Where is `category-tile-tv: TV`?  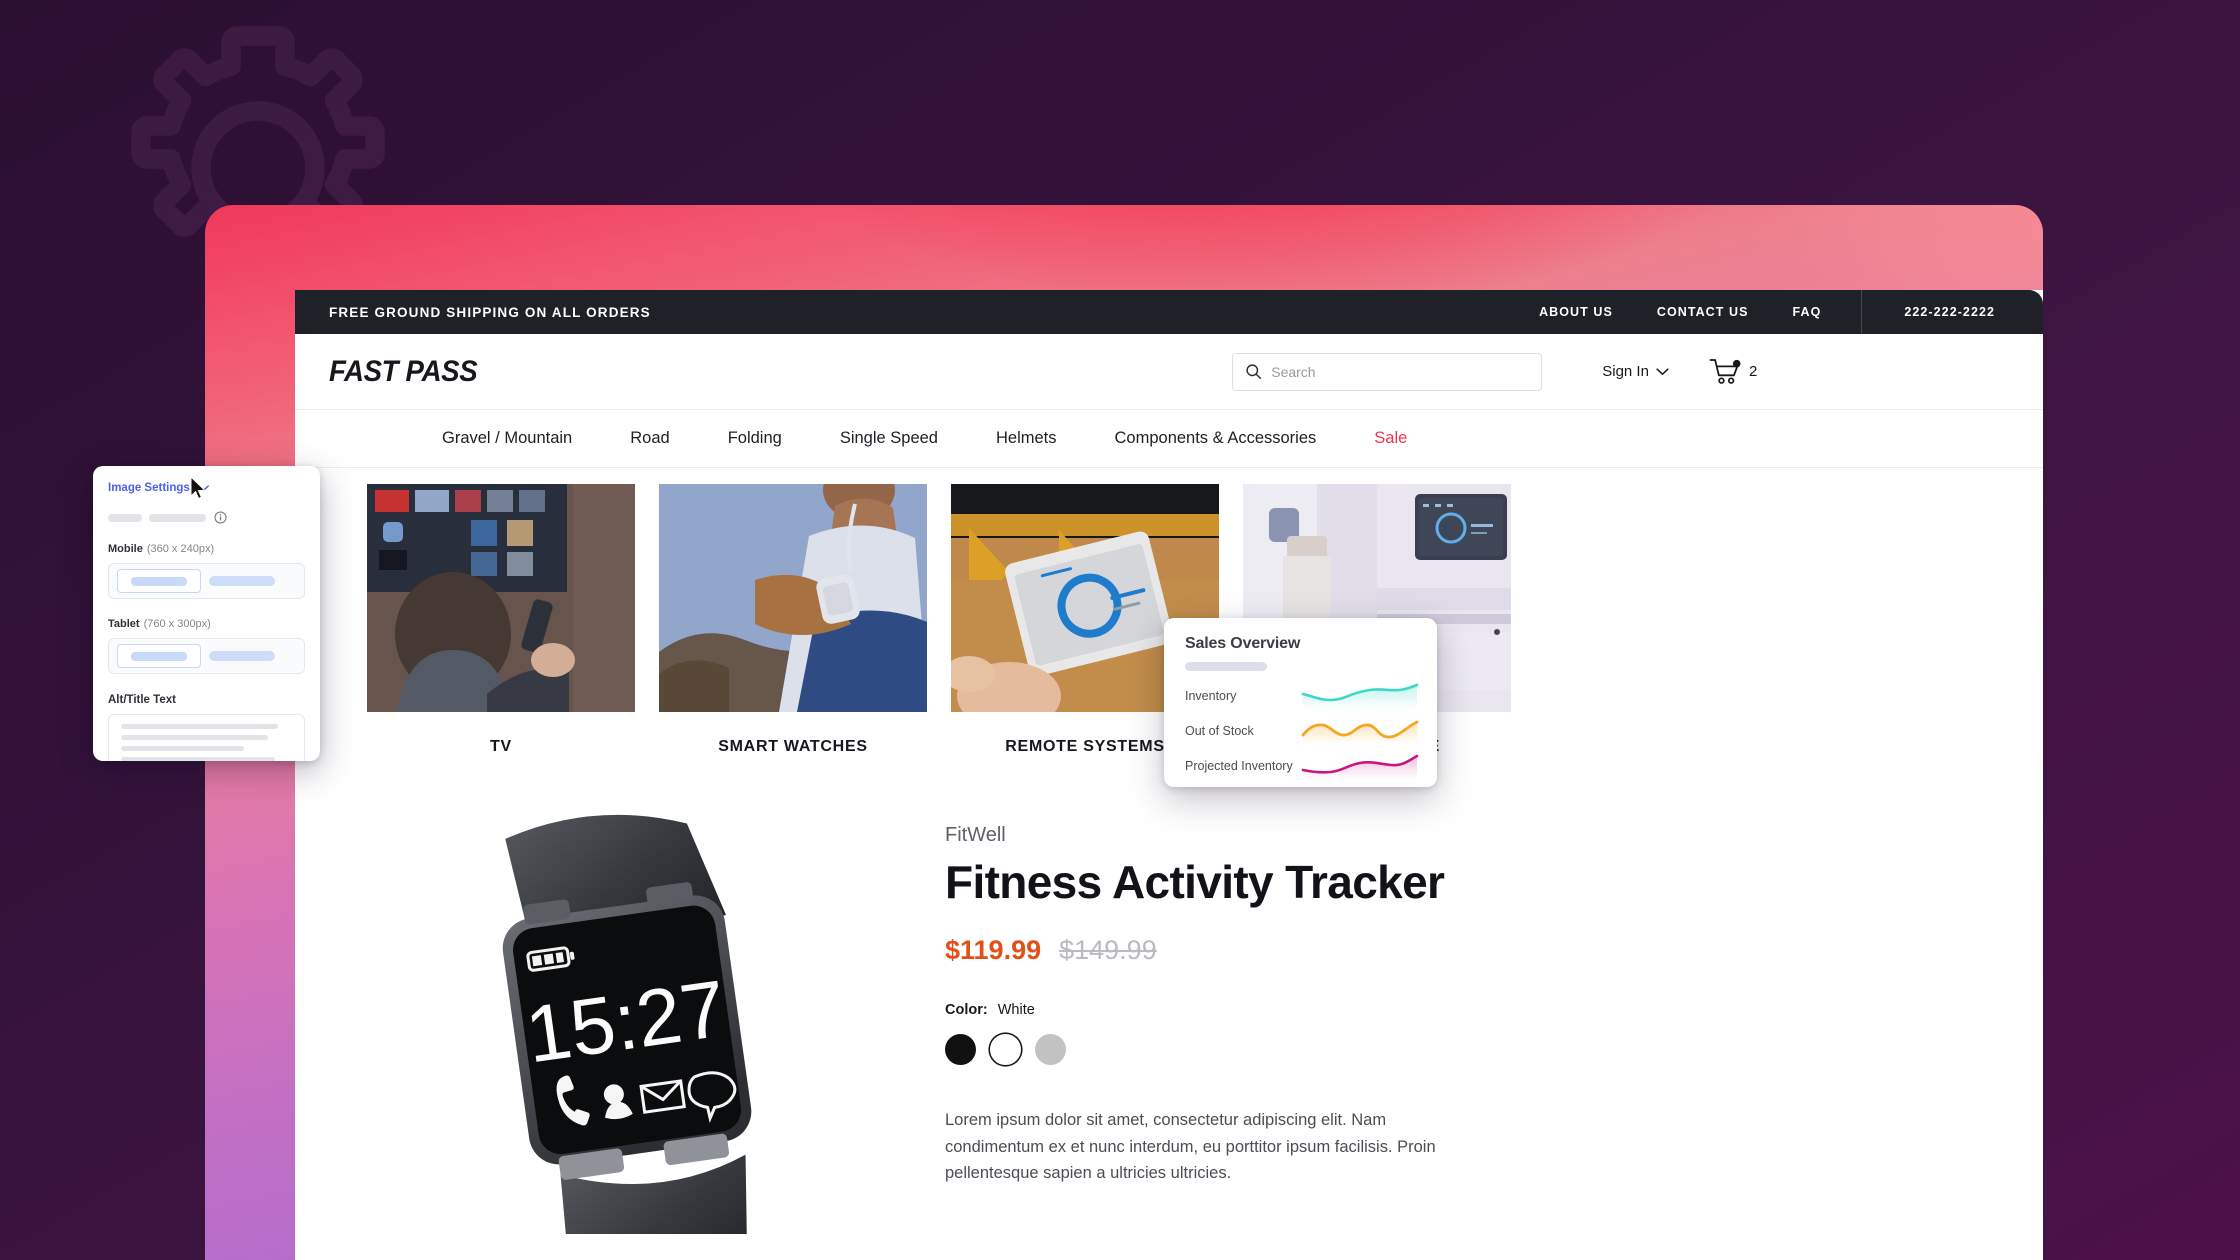 category-tile-tv: TV is located at coordinates (501, 620).